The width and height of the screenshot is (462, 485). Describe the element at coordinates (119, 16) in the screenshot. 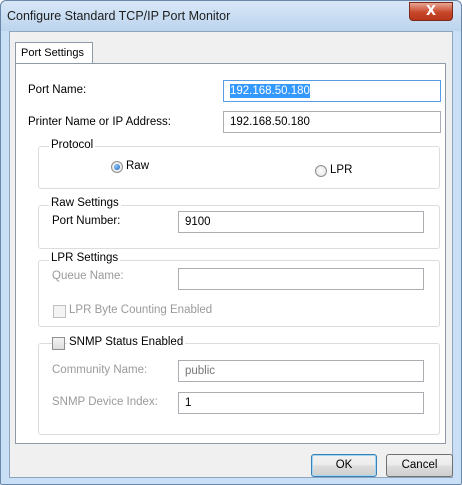

I see `window-title: Configure Standard TCP/IP Port Monitor` at that location.